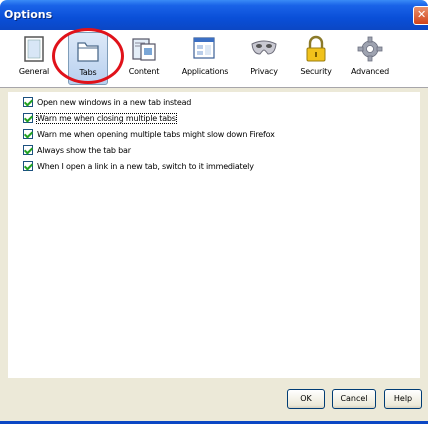  I want to click on pane-advanced-label: Advanced, so click(370, 71).